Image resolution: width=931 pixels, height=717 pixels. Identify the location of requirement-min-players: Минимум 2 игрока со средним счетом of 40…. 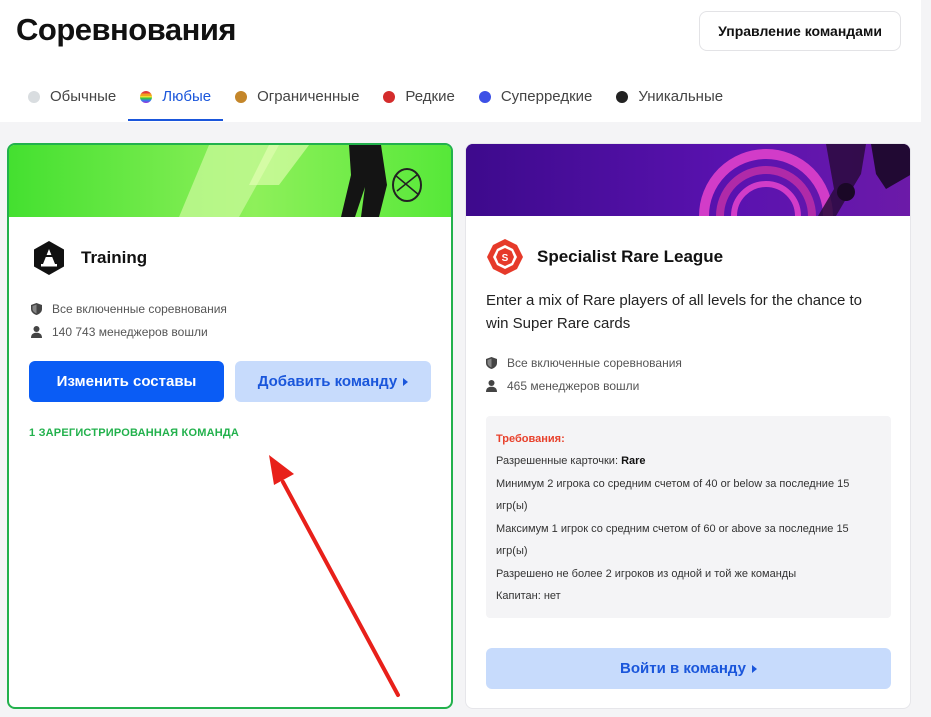
(673, 495).